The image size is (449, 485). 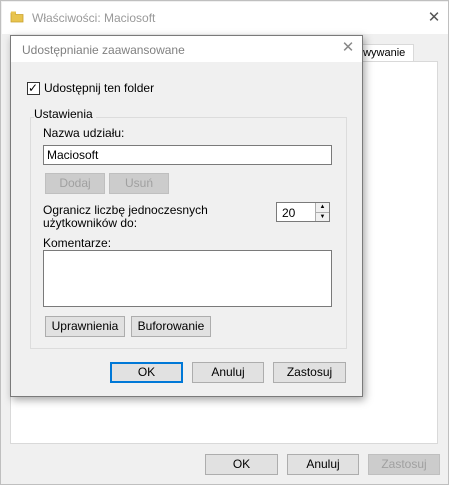 What do you see at coordinates (65, 114) in the screenshot?
I see `settings-legend: Ustawienia` at bounding box center [65, 114].